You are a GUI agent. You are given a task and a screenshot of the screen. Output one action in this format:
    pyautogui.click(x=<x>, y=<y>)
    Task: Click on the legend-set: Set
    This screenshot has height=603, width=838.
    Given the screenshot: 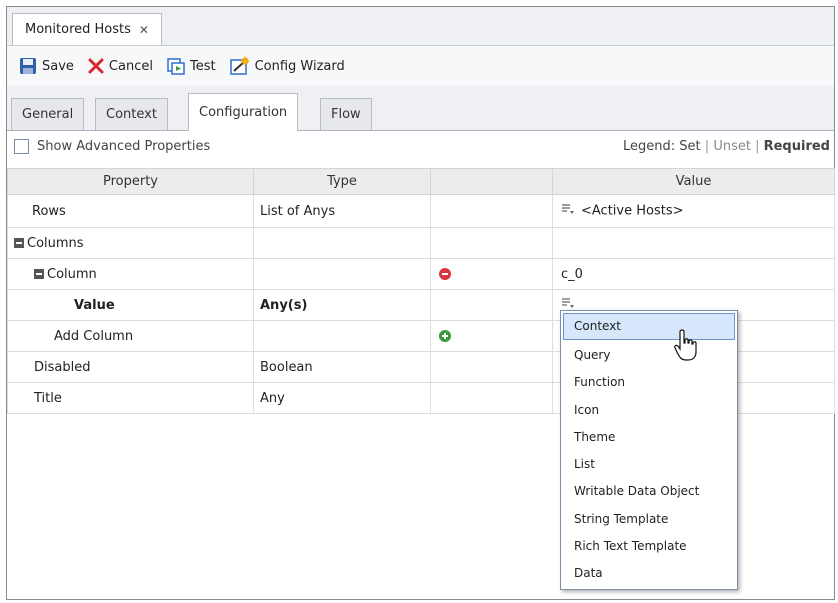 What is the action you would take?
    pyautogui.click(x=690, y=146)
    